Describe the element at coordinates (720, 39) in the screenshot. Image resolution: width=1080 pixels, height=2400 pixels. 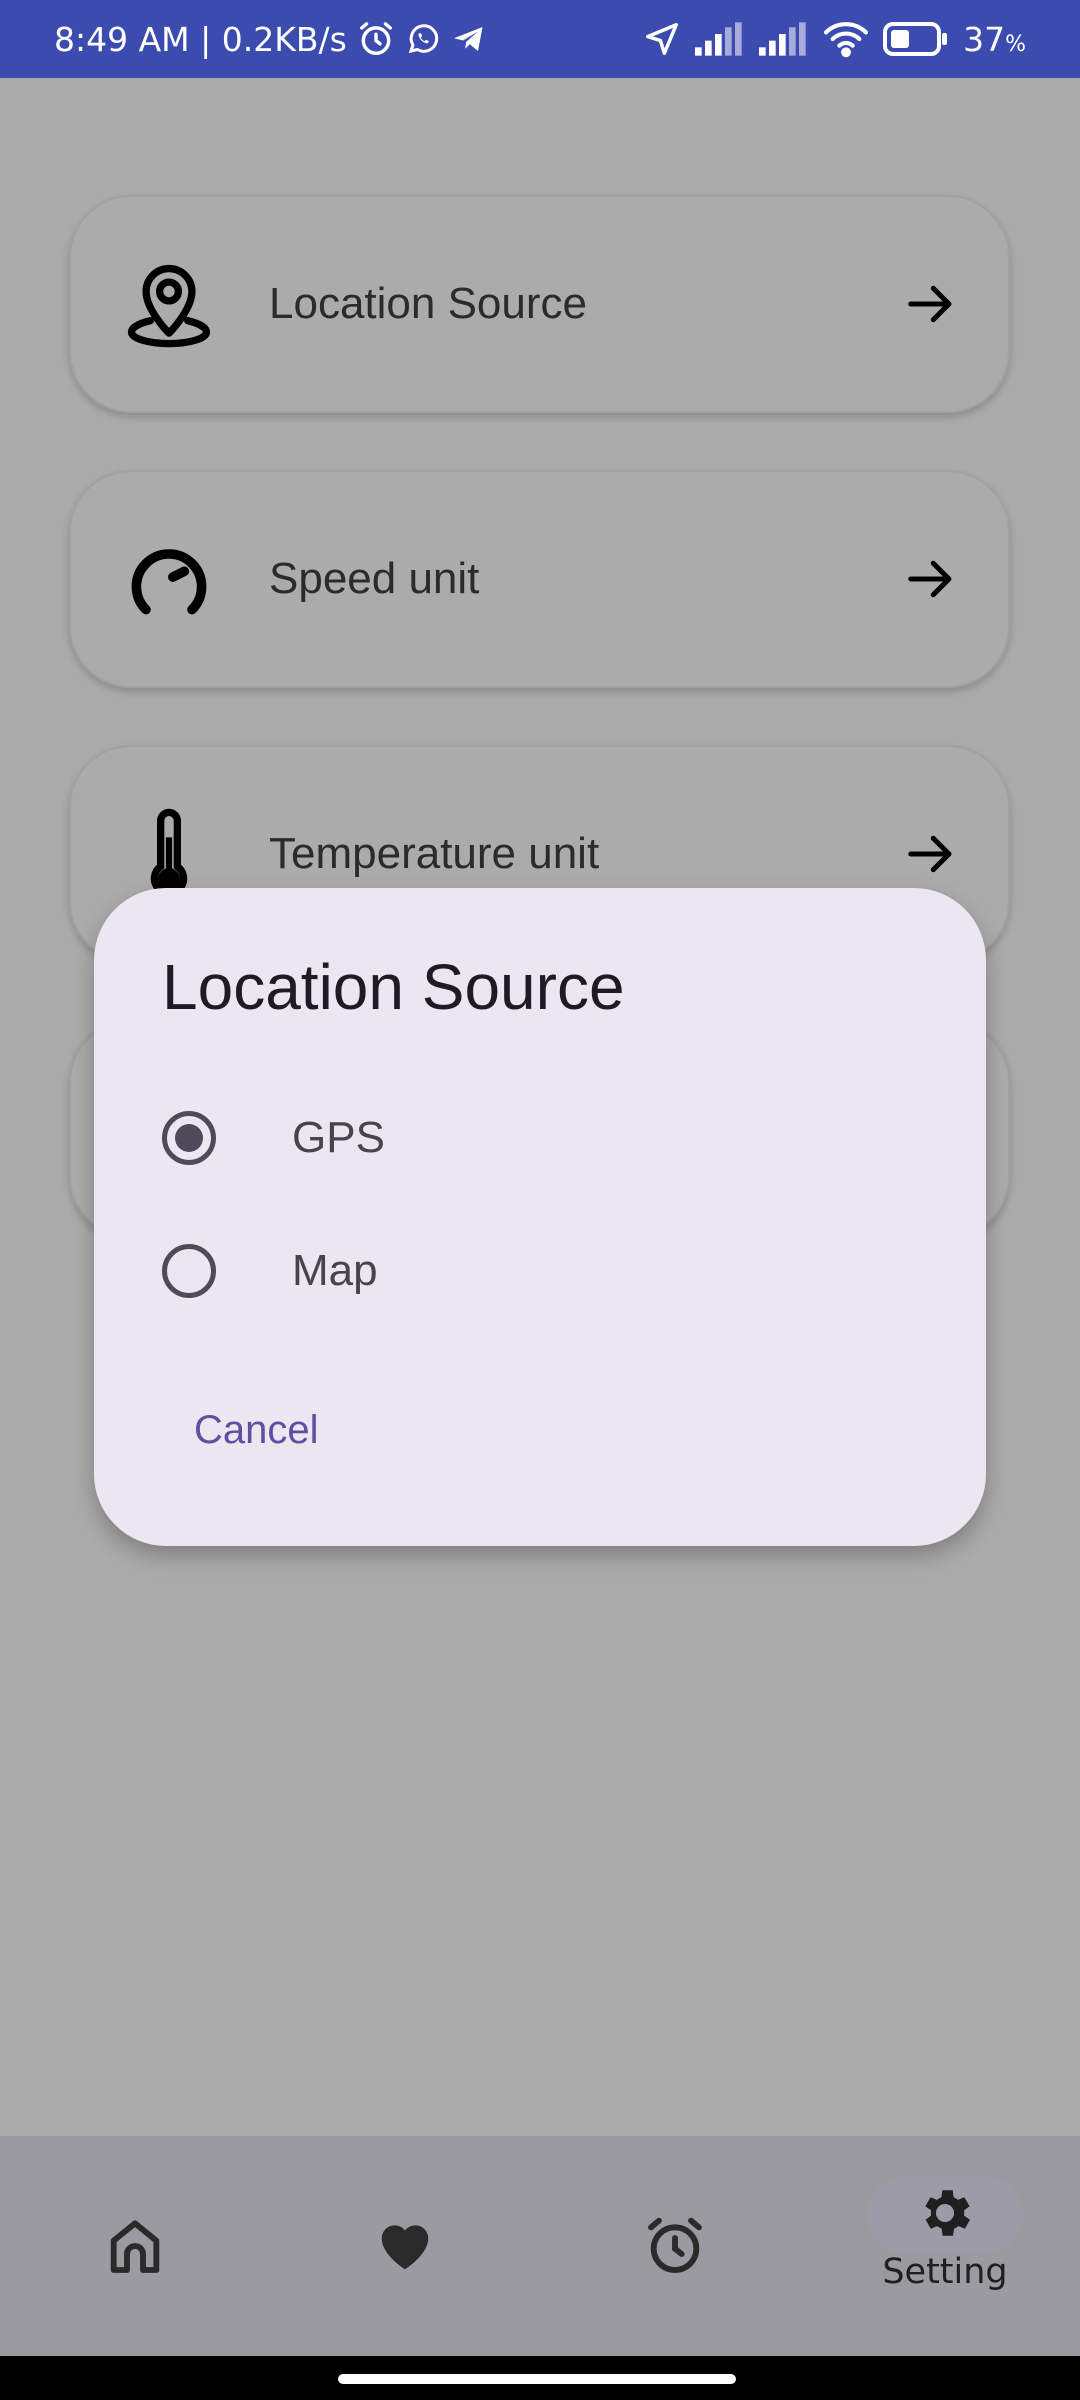
I see `signal-icon` at that location.